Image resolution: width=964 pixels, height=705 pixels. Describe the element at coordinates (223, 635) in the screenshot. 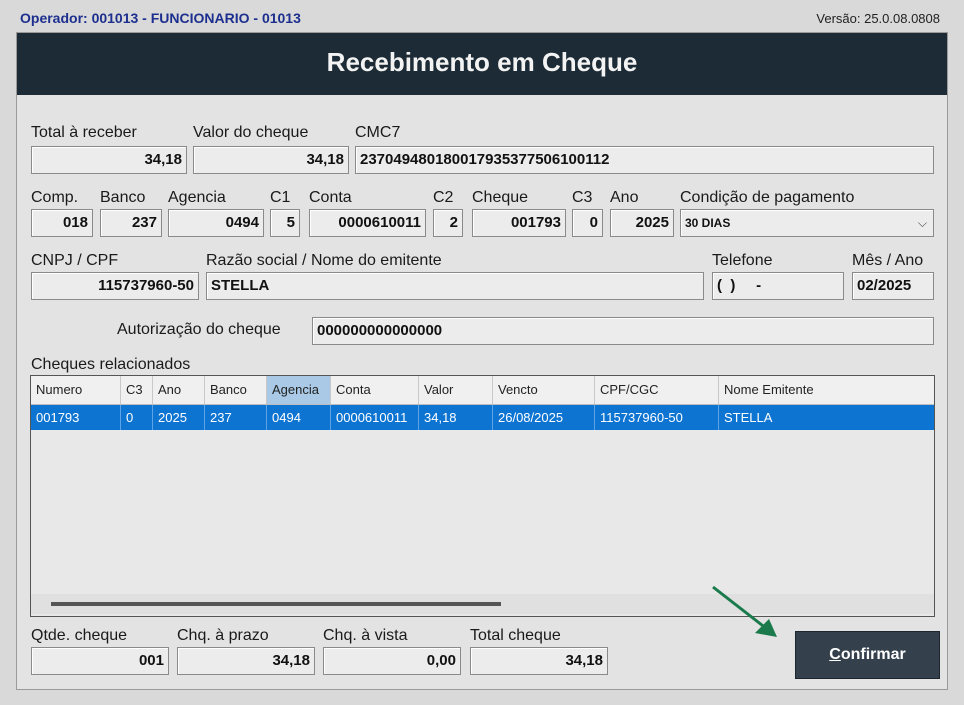

I see `prazo-label: Chq. à prazo` at that location.